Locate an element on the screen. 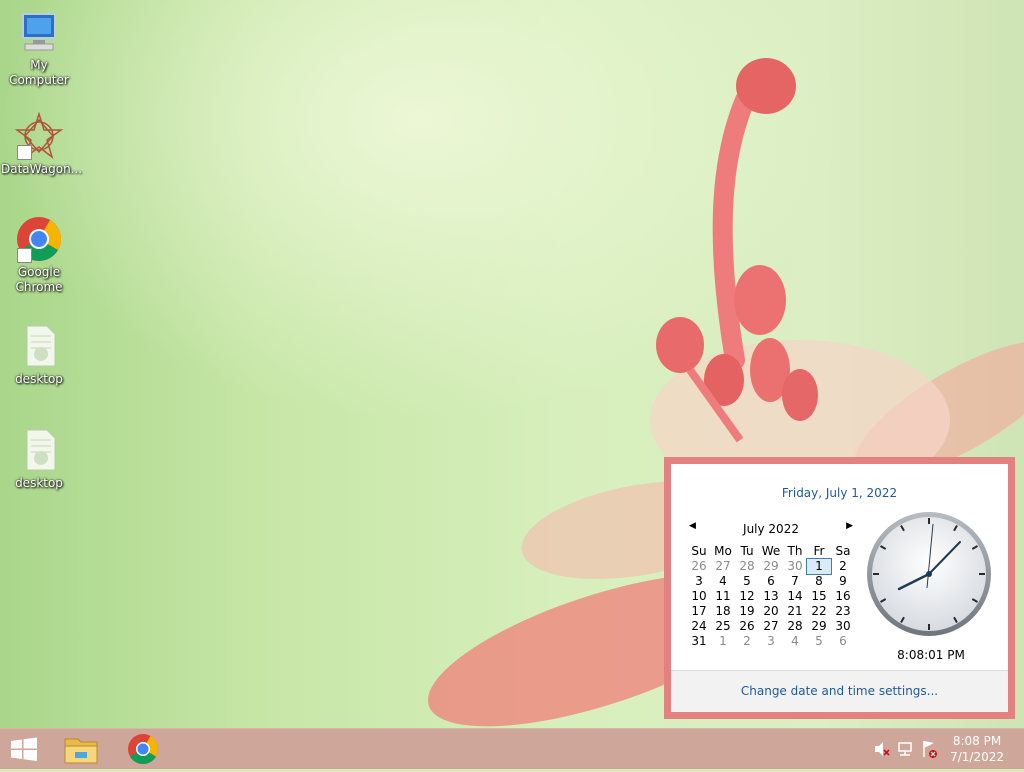  analog-clock-icon is located at coordinates (929, 574).